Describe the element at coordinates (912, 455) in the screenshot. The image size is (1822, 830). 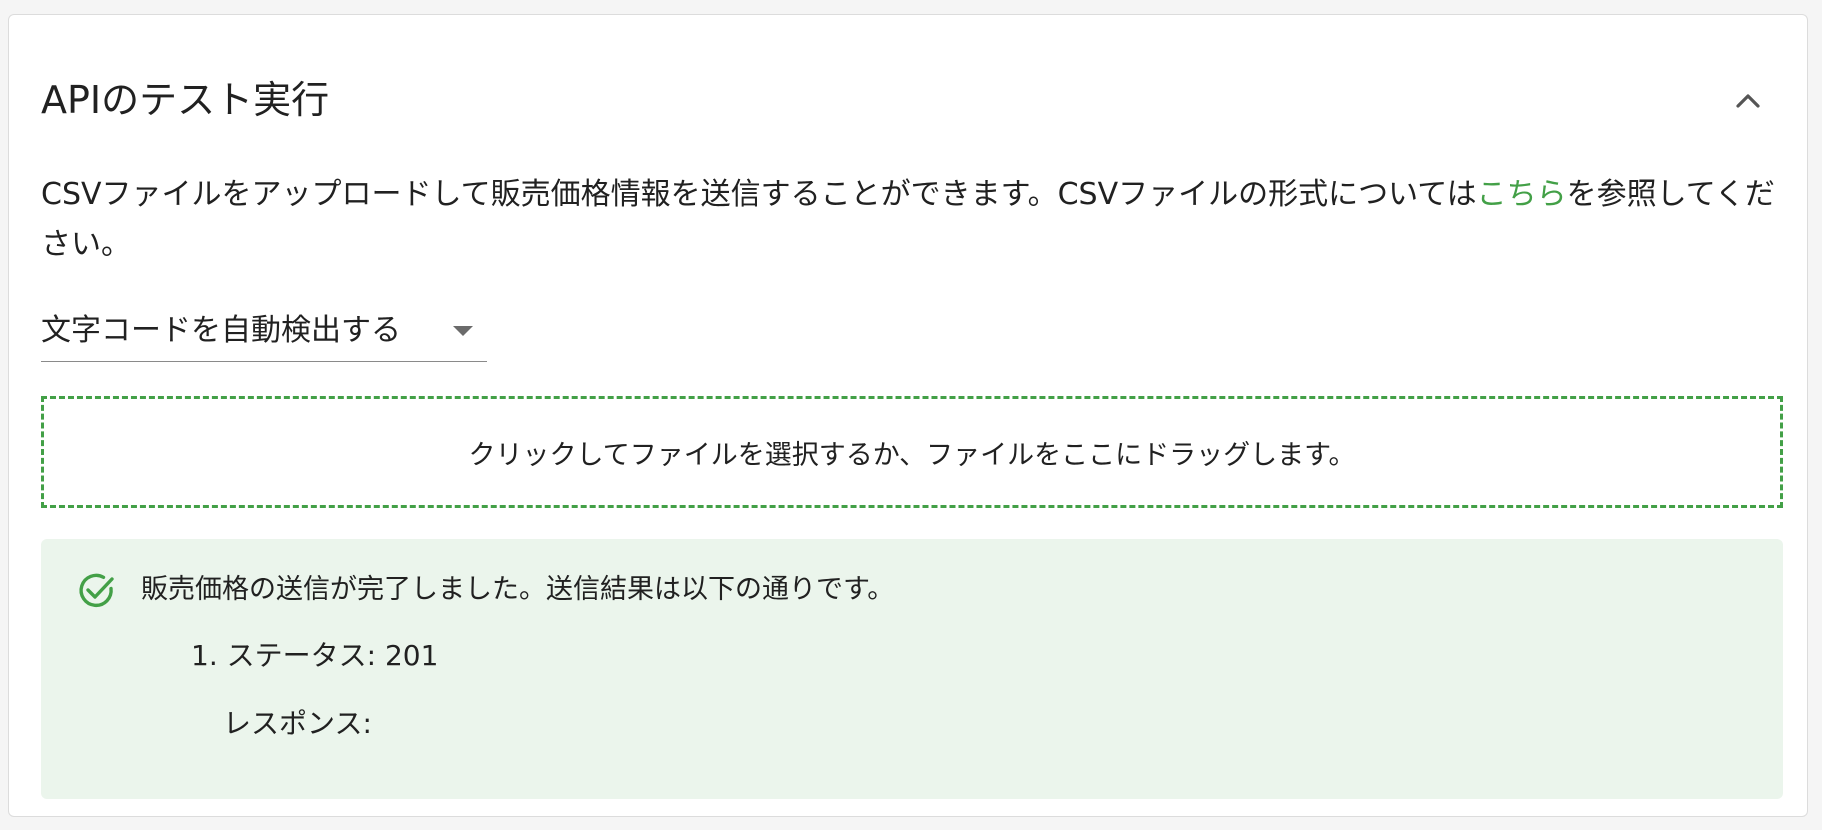
I see `dropzone-text: クリックしてファイルを選択するか、ファイルをここにドラッグします。` at that location.